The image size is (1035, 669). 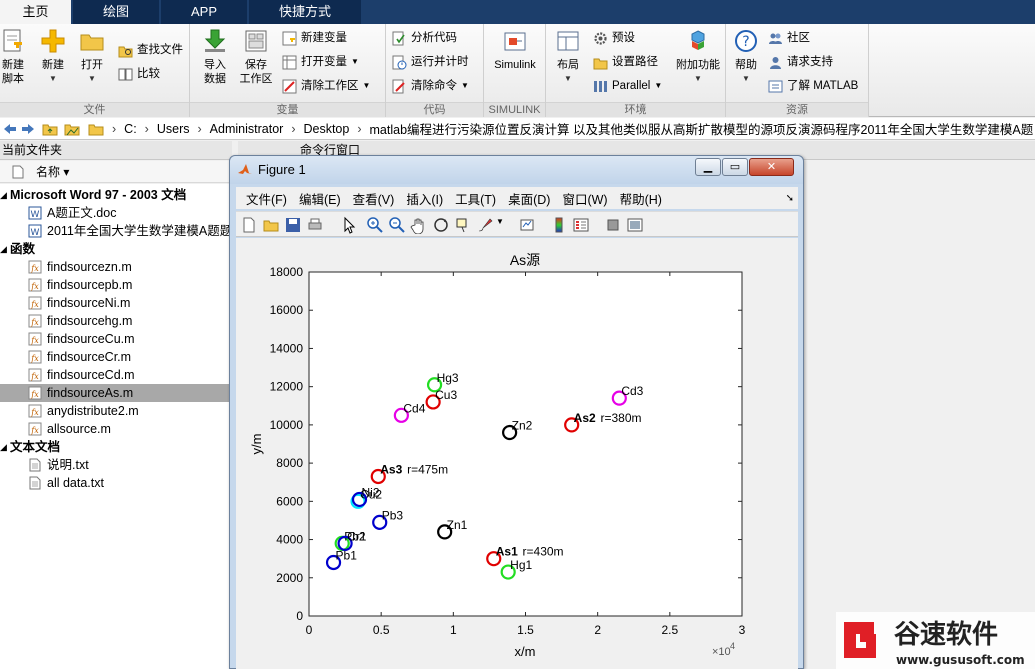 I want to click on breadcrumb-drive: C:, so click(x=130, y=129).